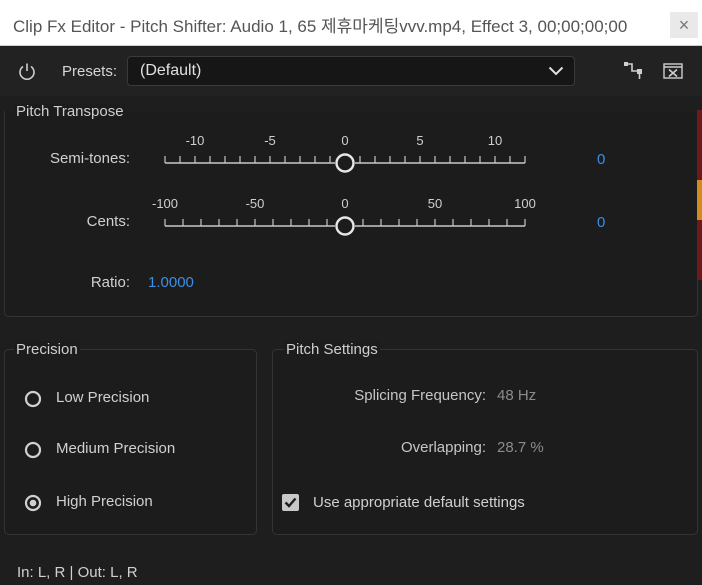 The height and width of the screenshot is (585, 702). I want to click on io-channels: In: L, R | Out: L, R, so click(77, 572).